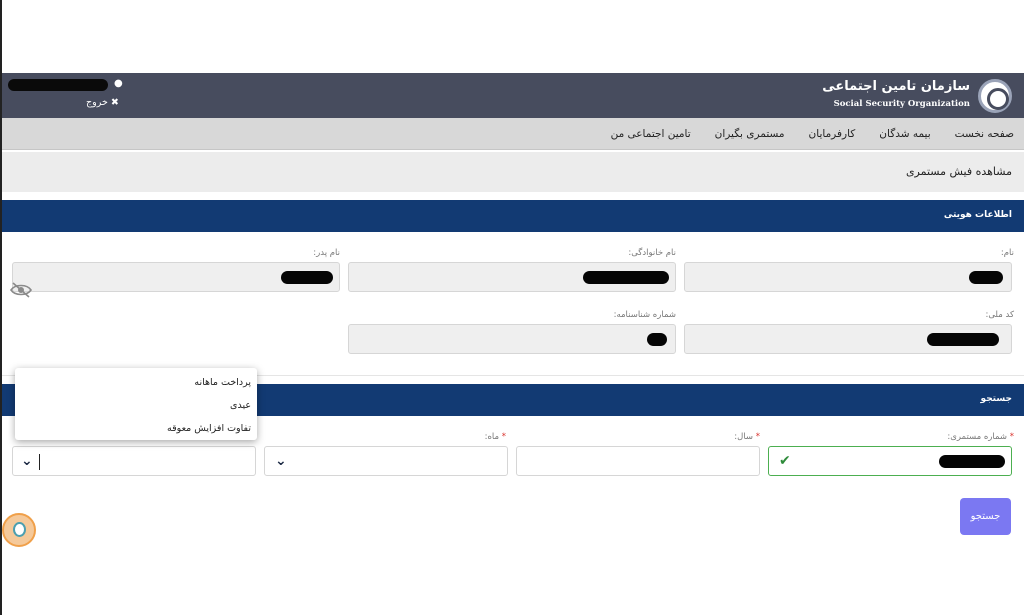 Image resolution: width=1024 pixels, height=615 pixels. I want to click on logo-english-text: Social Security Organization, so click(901, 104).